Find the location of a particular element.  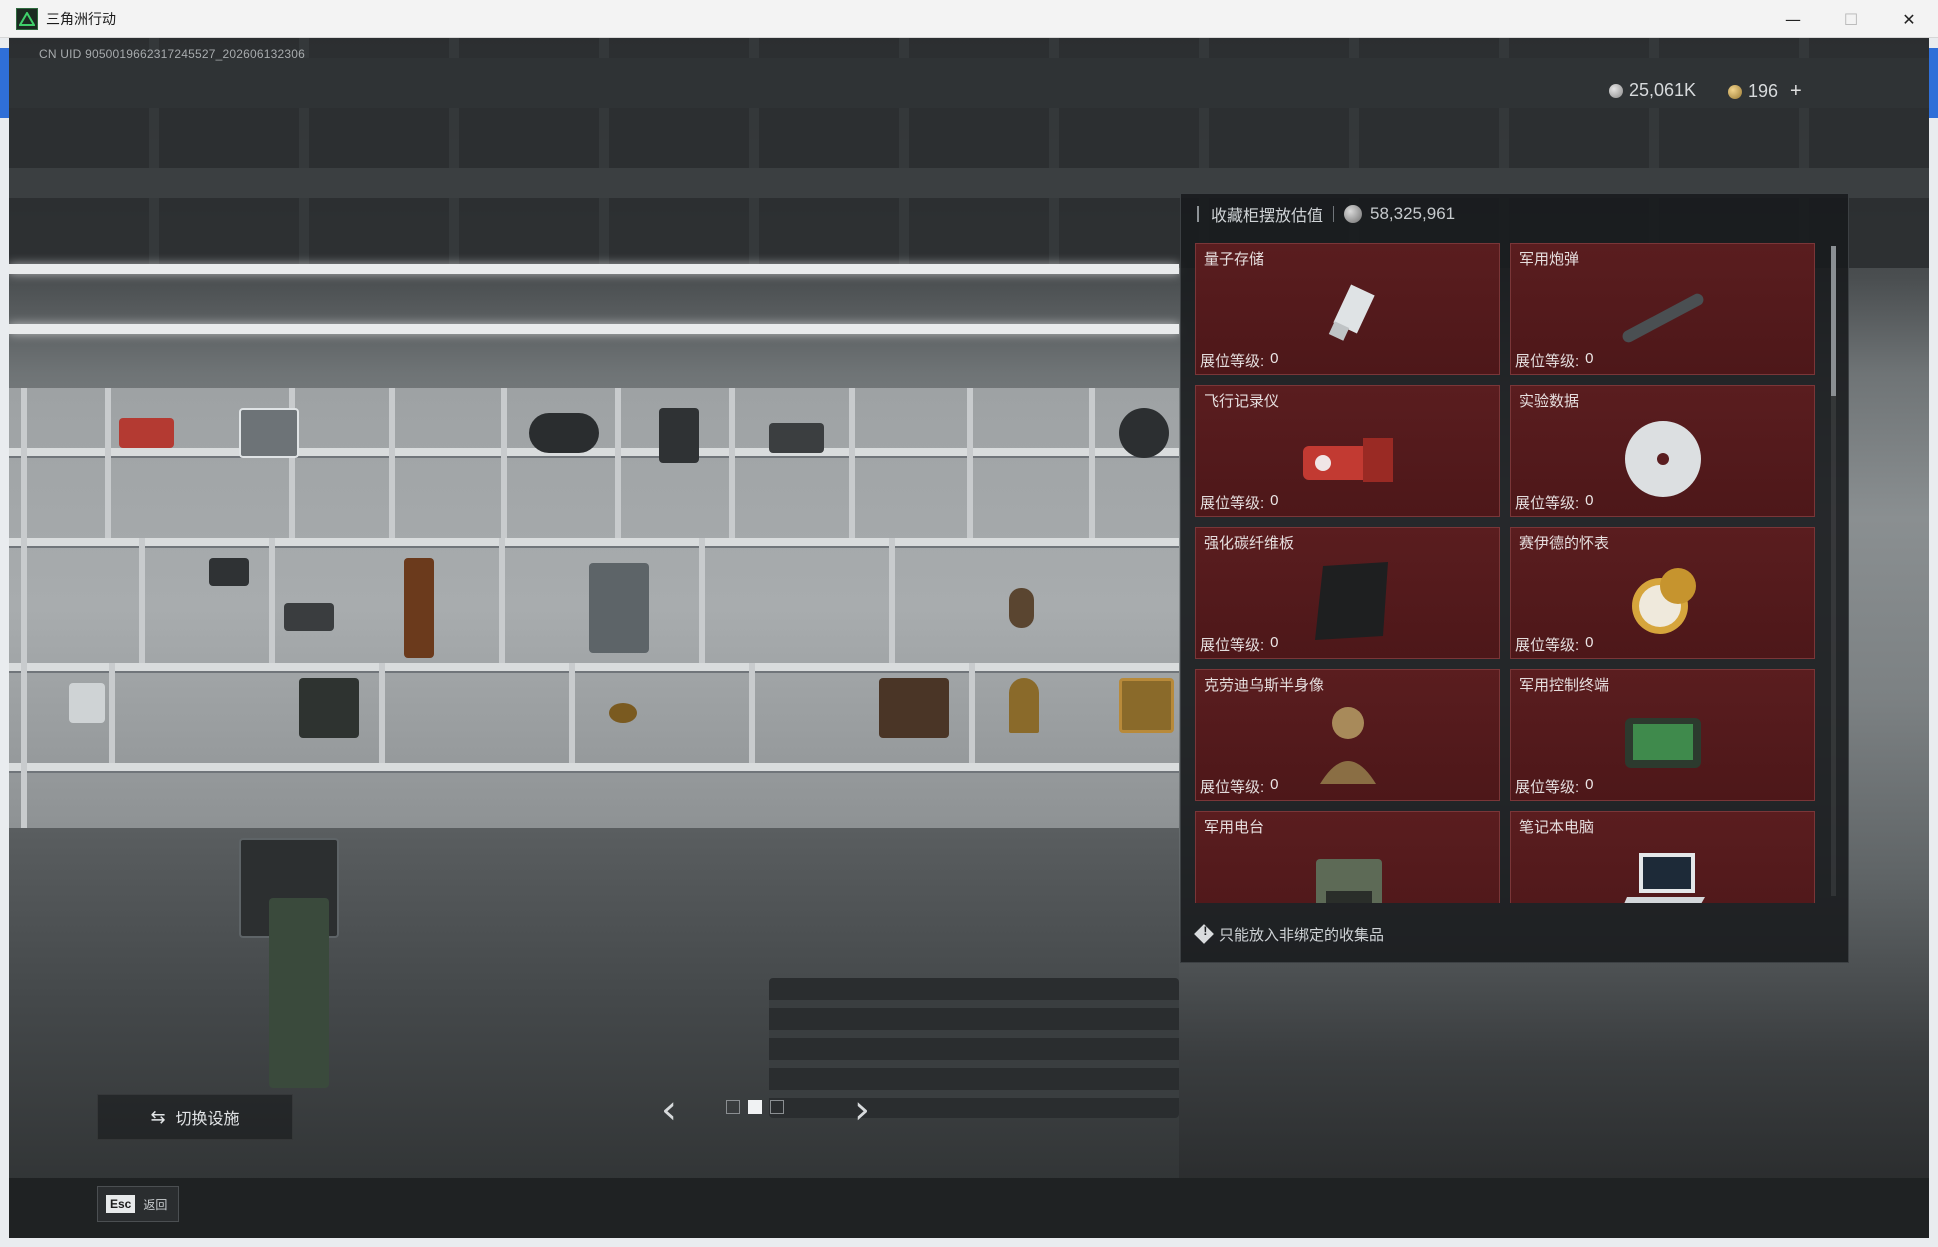

collection-card: 实验数据展位等级: 0 is located at coordinates (1662, 451).